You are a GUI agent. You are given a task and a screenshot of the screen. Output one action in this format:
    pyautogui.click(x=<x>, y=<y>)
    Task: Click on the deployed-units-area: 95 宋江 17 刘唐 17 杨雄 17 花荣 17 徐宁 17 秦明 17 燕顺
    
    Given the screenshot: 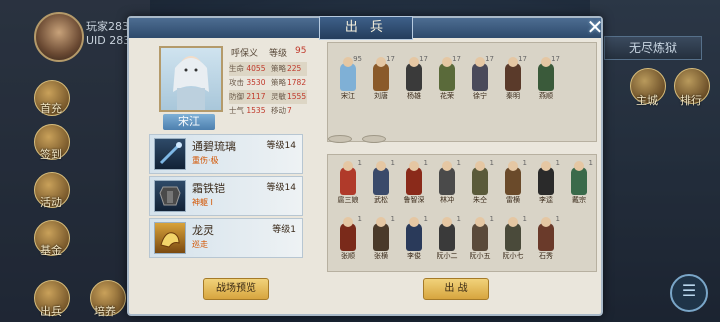 What is the action you would take?
    pyautogui.click(x=462, y=92)
    